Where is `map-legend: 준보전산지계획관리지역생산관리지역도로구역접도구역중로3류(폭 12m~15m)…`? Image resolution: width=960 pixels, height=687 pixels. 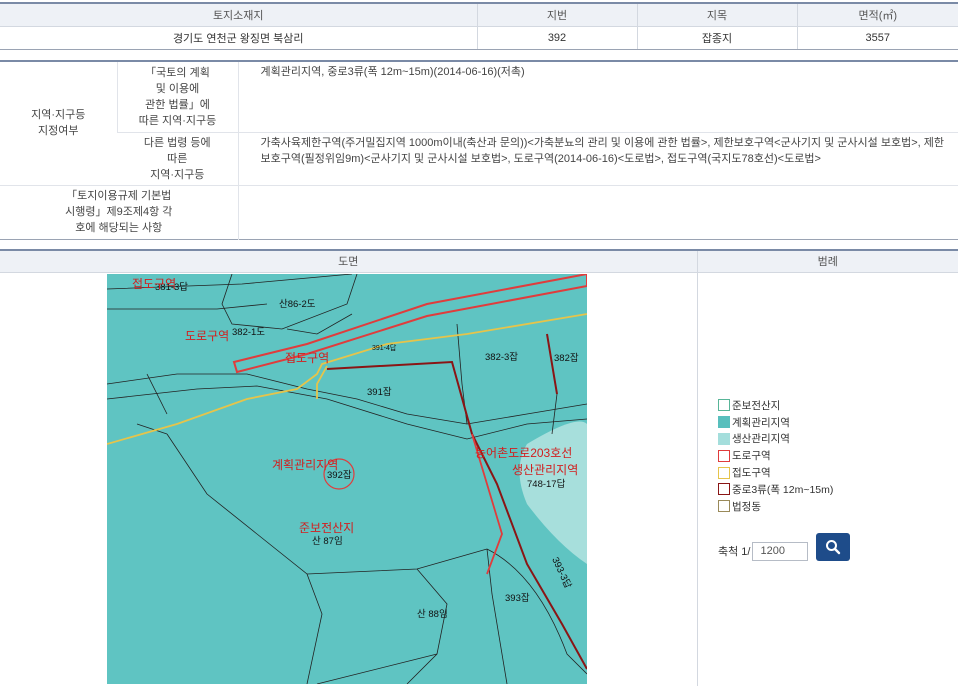 map-legend: 준보전산지계획관리지역생산관리지역도로구역접도구역중로3류(폭 12m~15m)… is located at coordinates (775, 456).